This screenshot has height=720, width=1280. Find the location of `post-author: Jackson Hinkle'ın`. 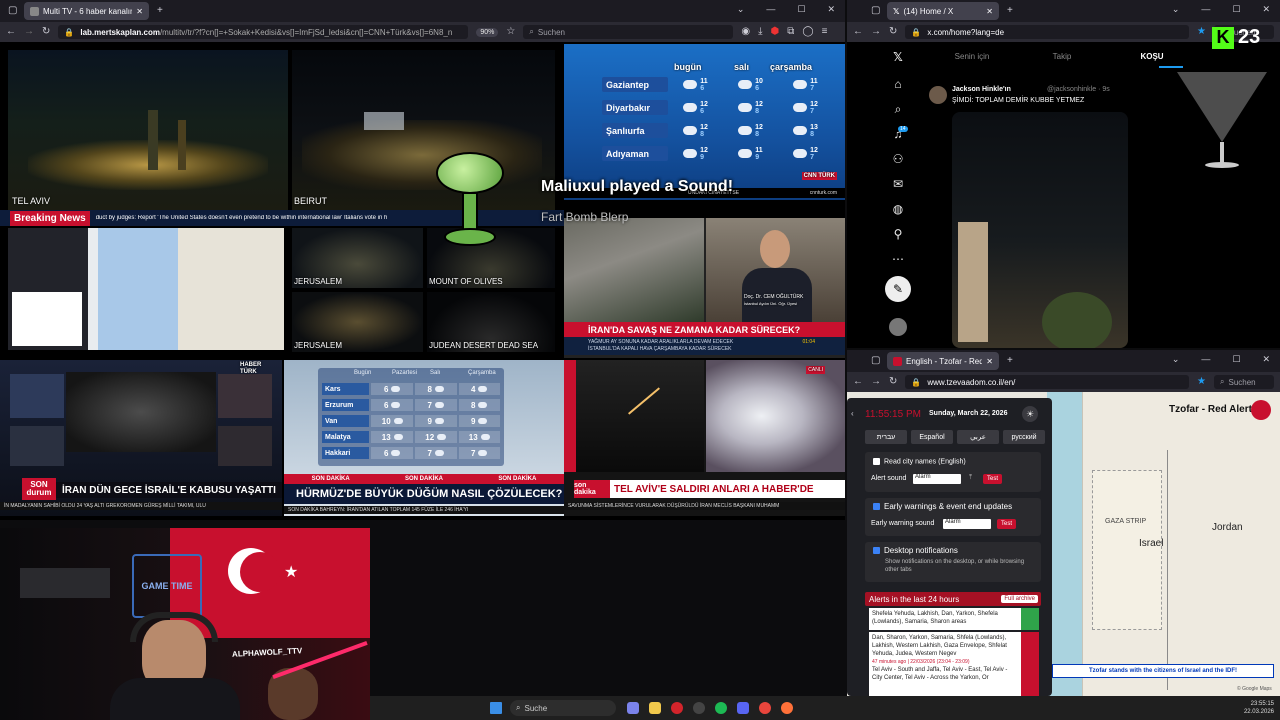

post-author: Jackson Hinkle'ın is located at coordinates (981, 89).